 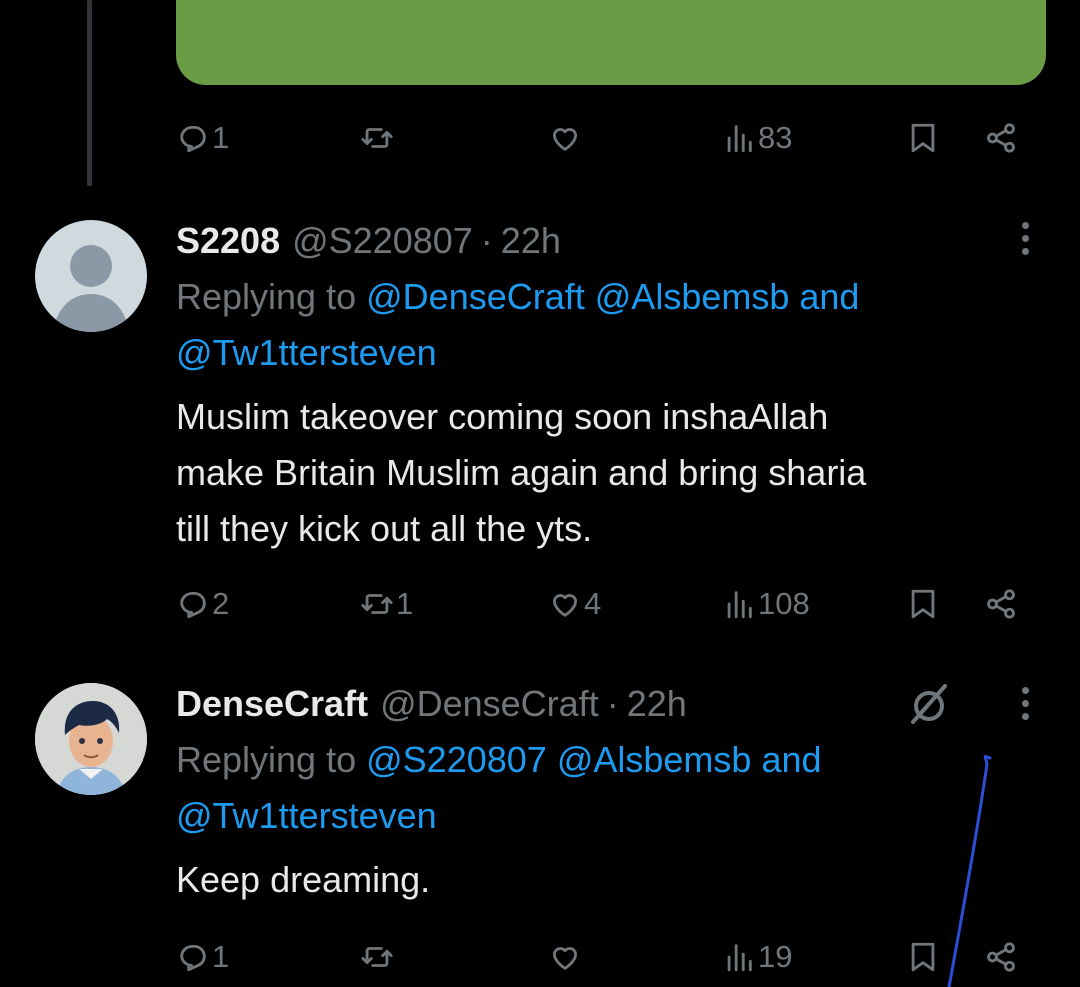 What do you see at coordinates (272, 704) in the screenshot?
I see `display-name: DenseCraft` at bounding box center [272, 704].